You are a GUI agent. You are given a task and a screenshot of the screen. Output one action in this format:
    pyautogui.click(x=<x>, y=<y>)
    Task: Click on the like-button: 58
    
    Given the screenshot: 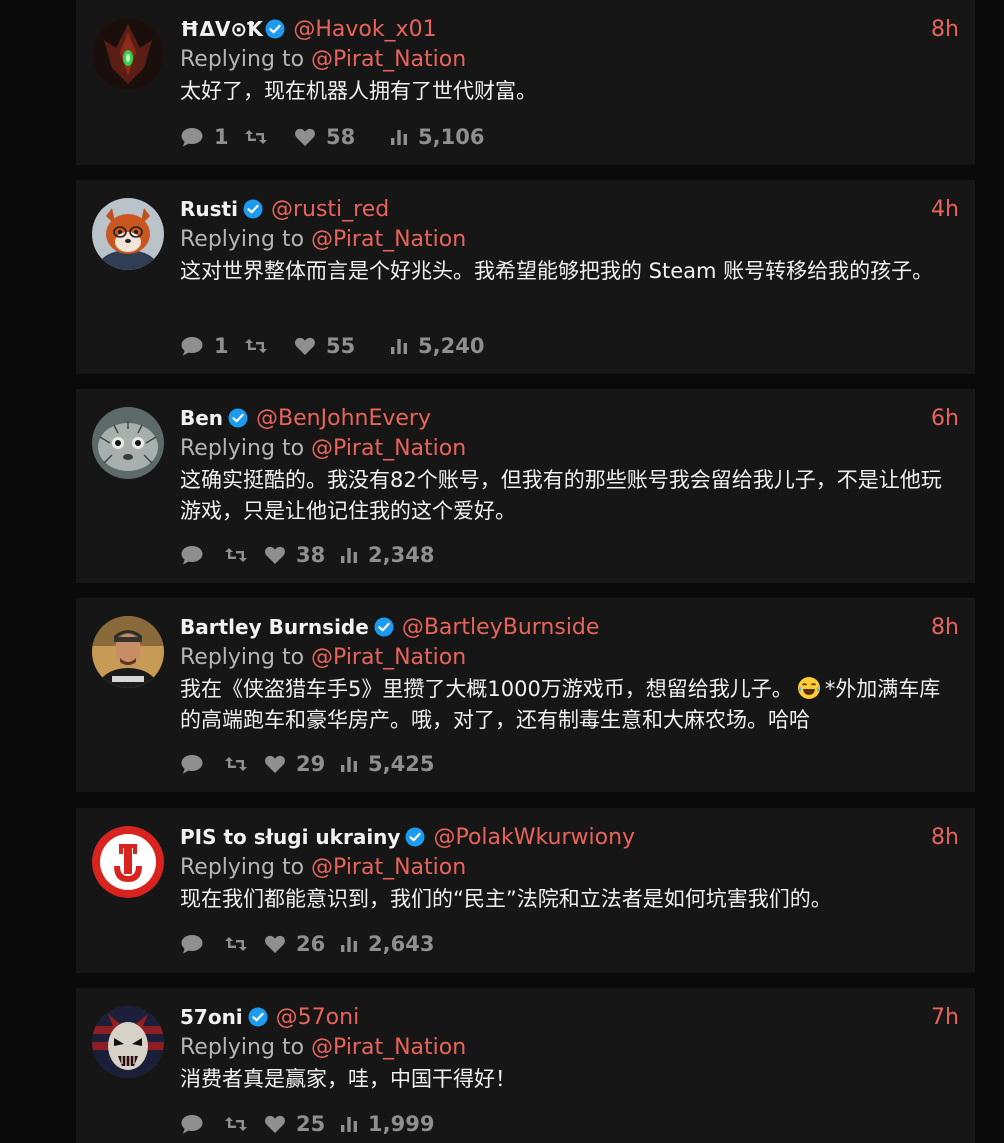 What is the action you would take?
    pyautogui.click(x=342, y=137)
    